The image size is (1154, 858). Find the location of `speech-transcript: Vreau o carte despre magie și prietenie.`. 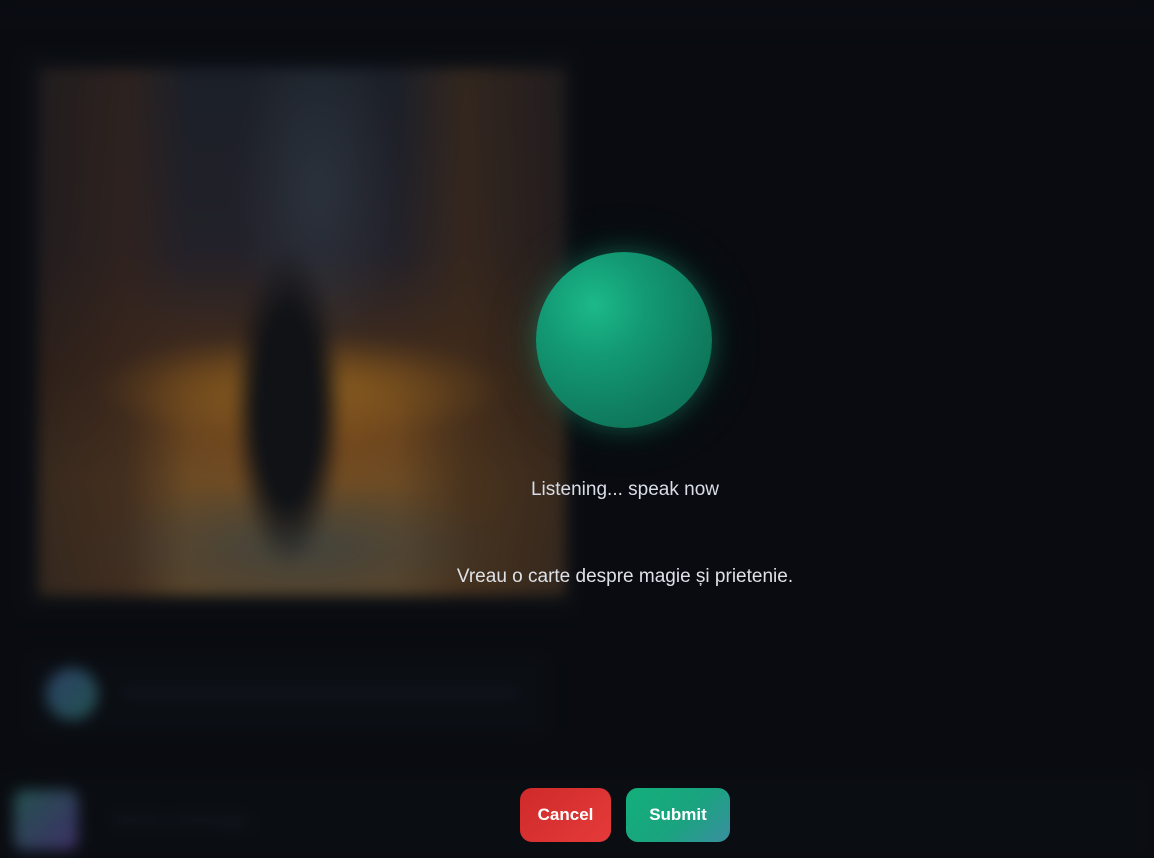

speech-transcript: Vreau o carte despre magie și prietenie. is located at coordinates (625, 576).